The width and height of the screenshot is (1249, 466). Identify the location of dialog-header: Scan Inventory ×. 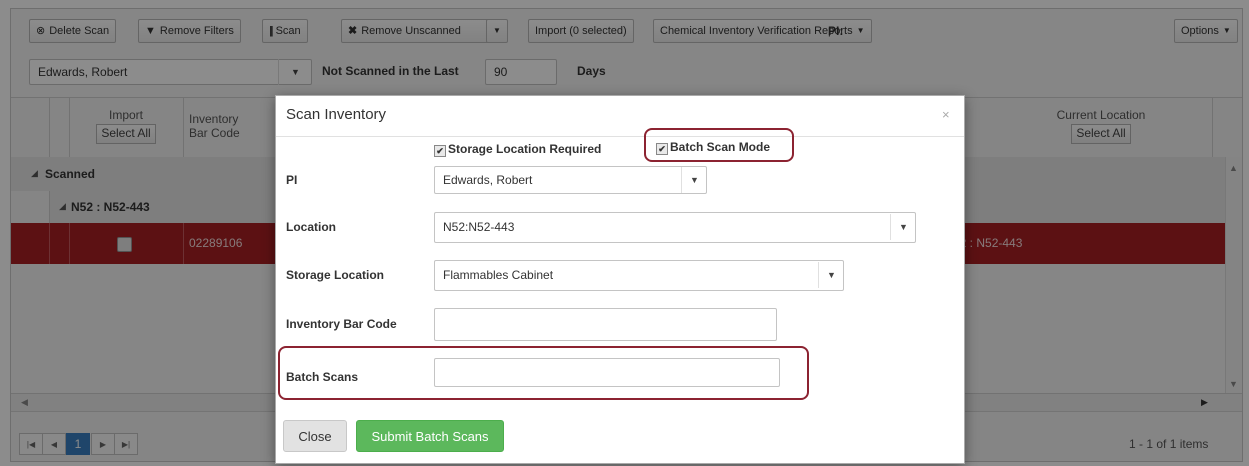
(620, 116).